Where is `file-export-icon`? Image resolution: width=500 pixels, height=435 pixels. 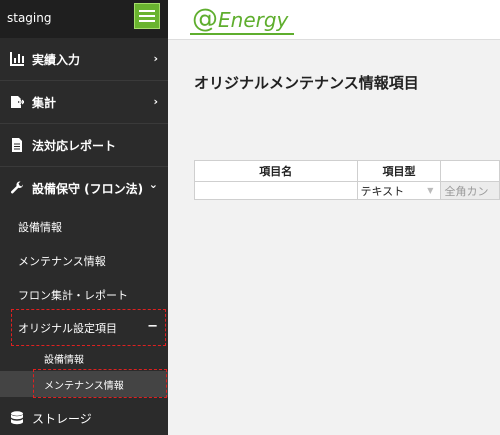
file-export-icon is located at coordinates (18, 102).